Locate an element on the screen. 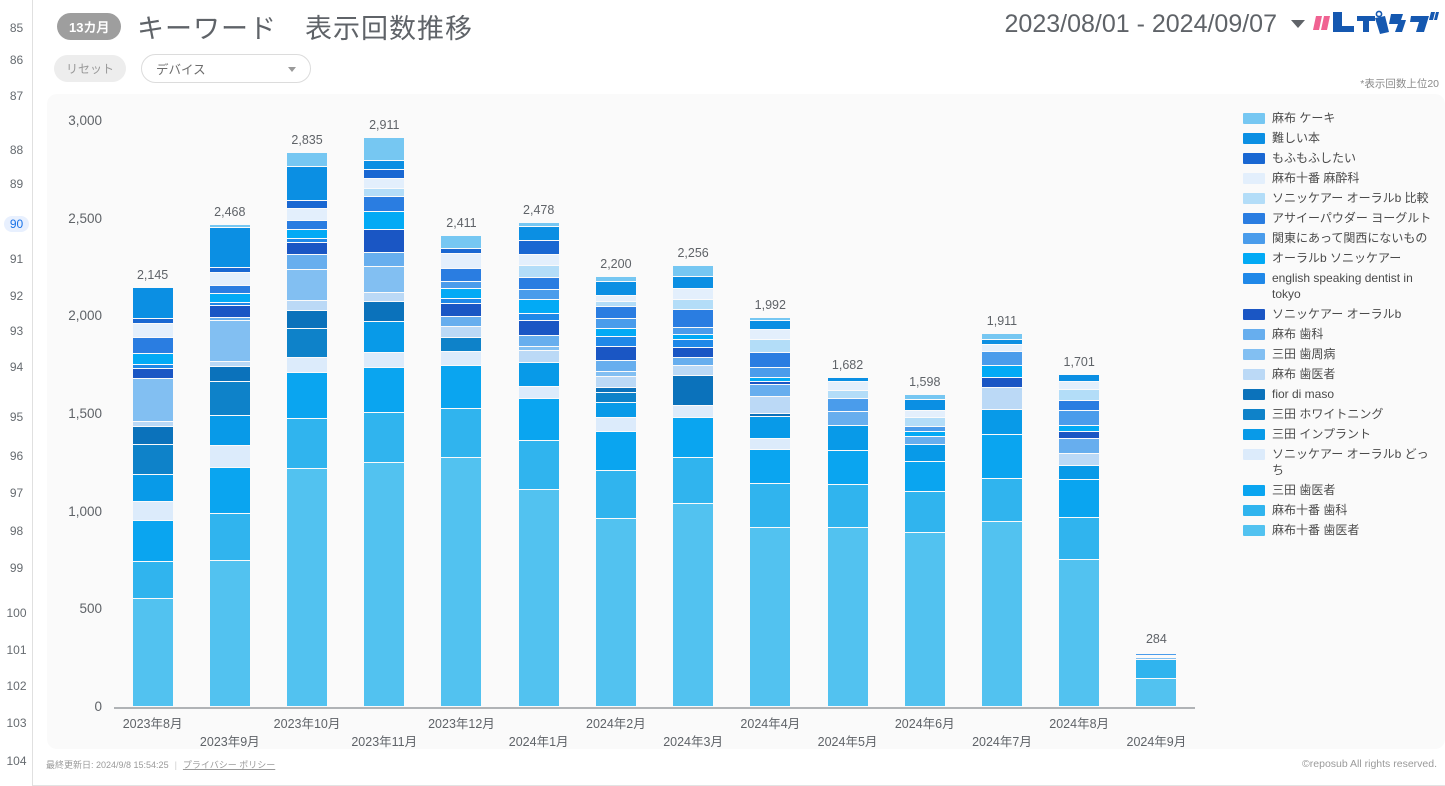  row-number-98: 98 is located at coordinates (16, 531).